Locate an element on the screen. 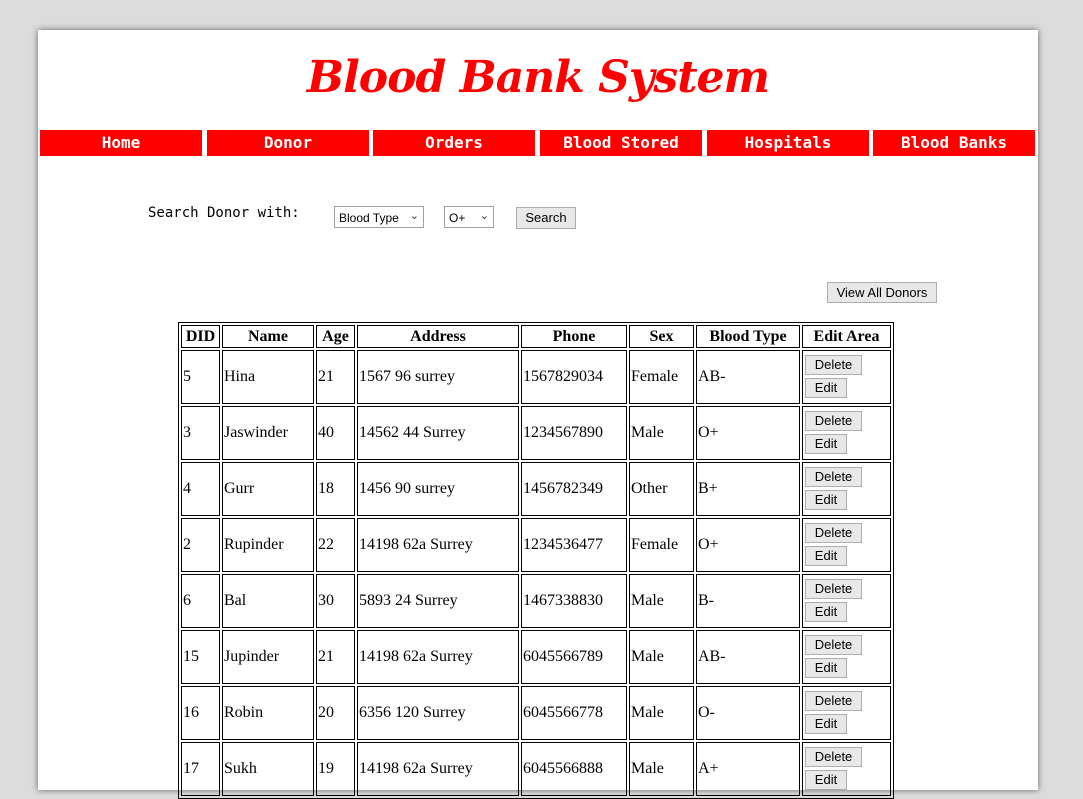 This screenshot has height=799, width=1083. view-all-donors-button: View All Donors is located at coordinates (882, 292).